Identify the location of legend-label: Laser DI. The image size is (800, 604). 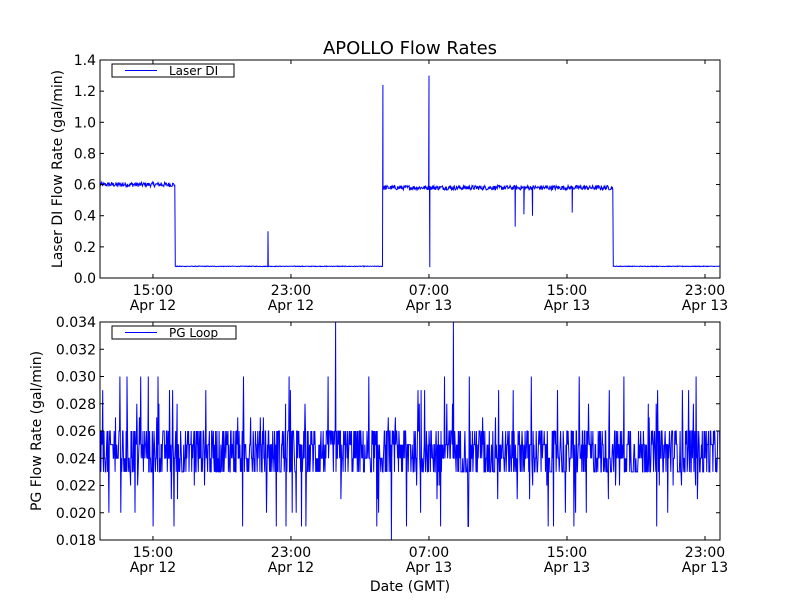
(193, 71).